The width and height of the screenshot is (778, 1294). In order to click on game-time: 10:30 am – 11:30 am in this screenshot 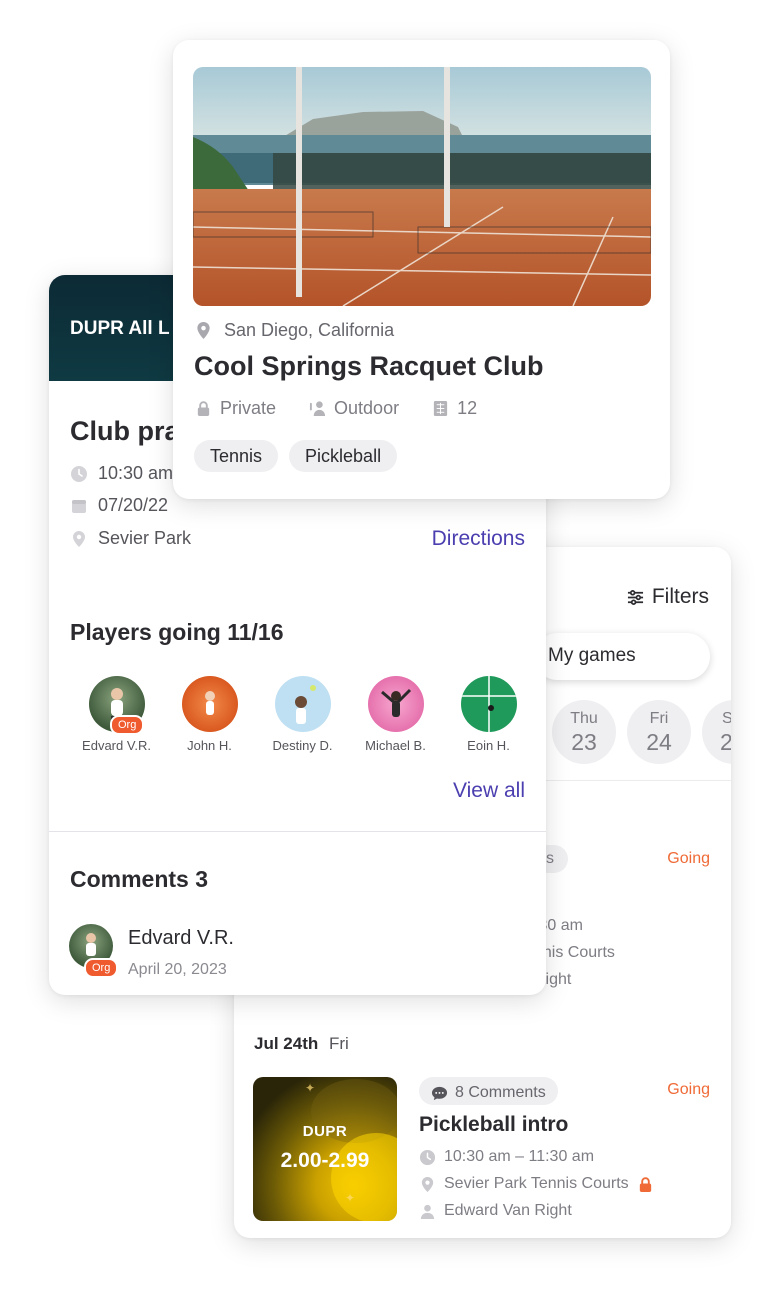, I will do `click(506, 1157)`.